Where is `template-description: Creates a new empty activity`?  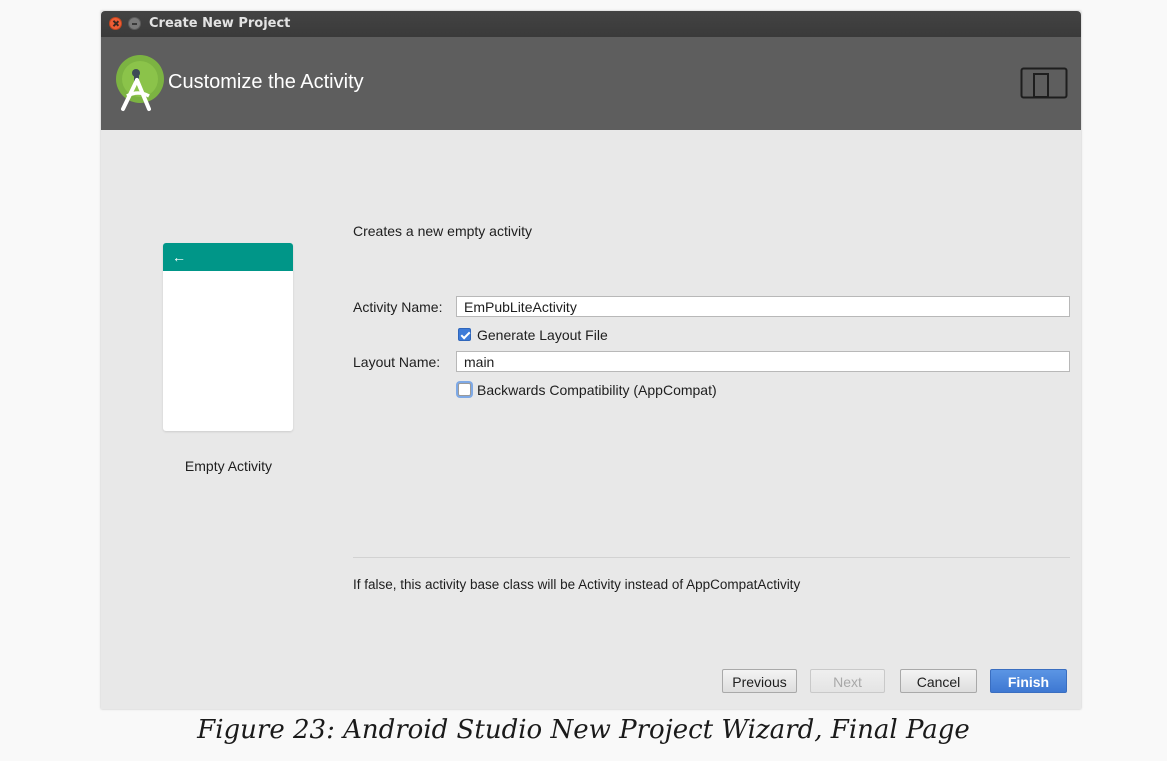
template-description: Creates a new empty activity is located at coordinates (442, 231).